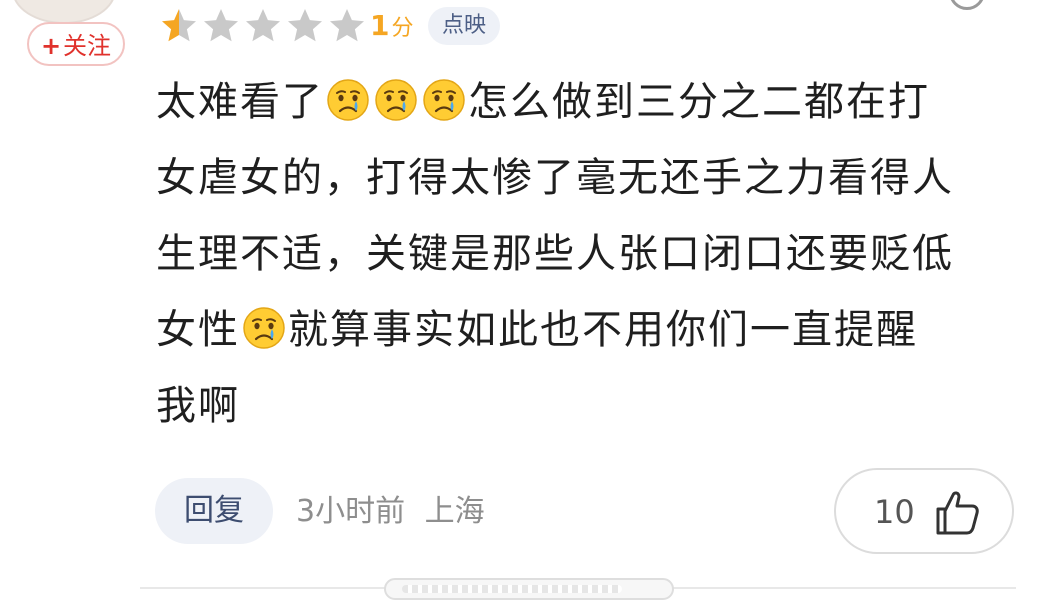 The width and height of the screenshot is (1061, 614). Describe the element at coordinates (464, 26) in the screenshot. I see `source-badge: 点映` at that location.